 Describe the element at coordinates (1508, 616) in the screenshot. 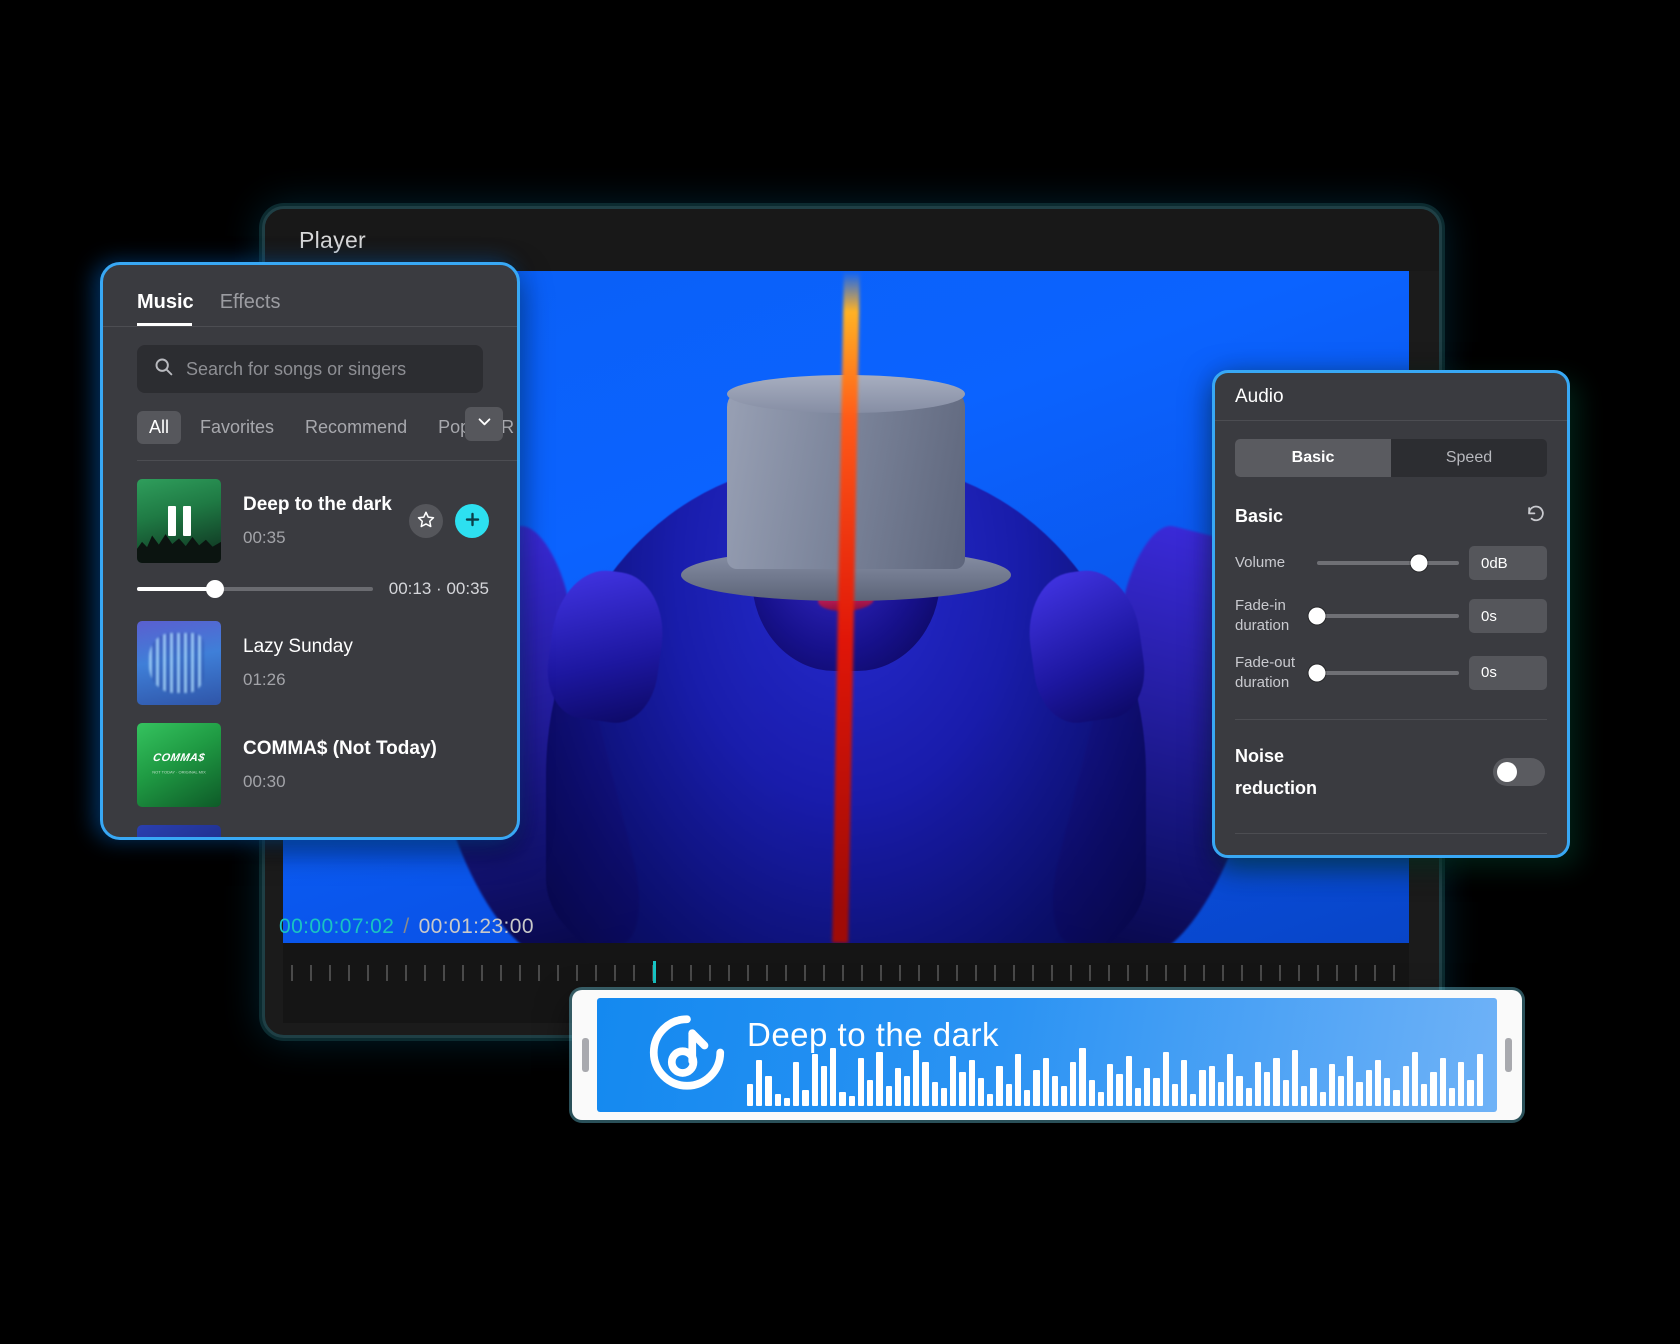

I see `fade-in-value: 0s` at that location.